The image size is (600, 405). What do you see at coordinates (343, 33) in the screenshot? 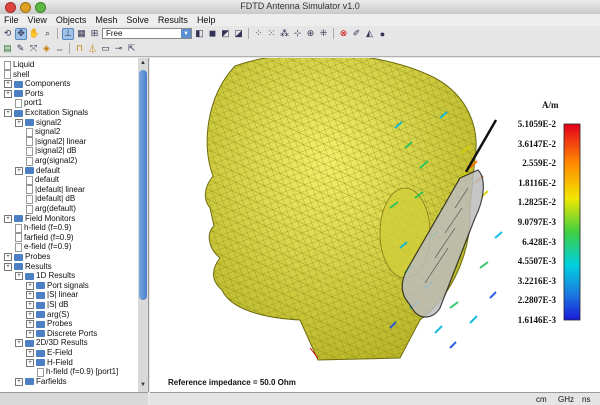
I see `clear-picks-icon: ⊗` at bounding box center [343, 33].